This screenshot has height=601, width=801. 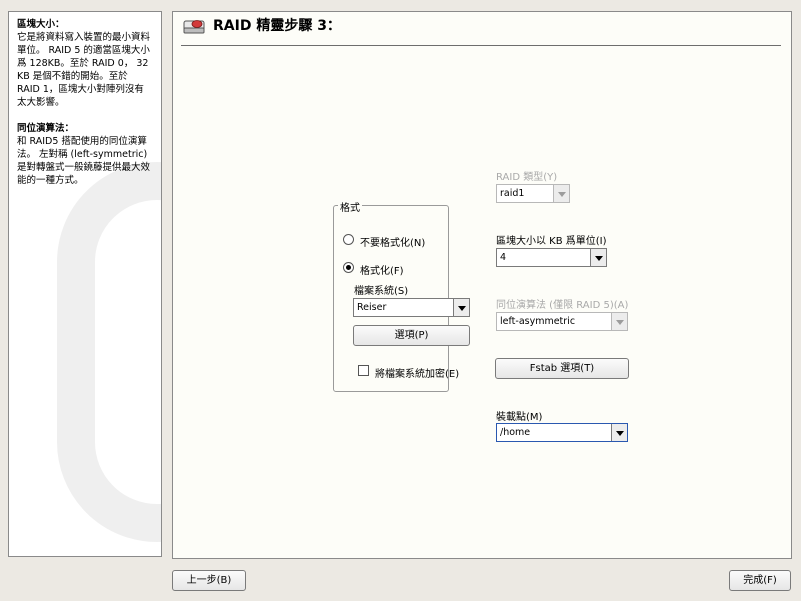 What do you see at coordinates (551, 257) in the screenshot?
I see `chunk-size-select: 4` at bounding box center [551, 257].